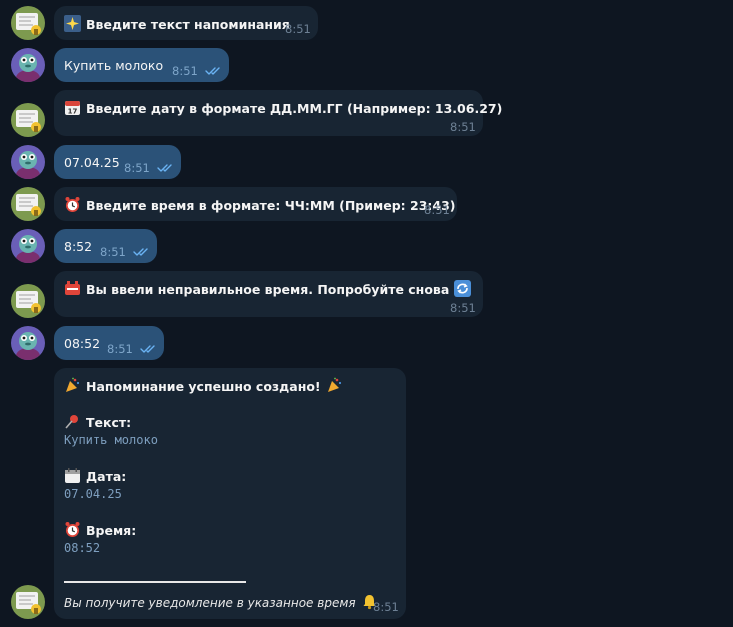 This screenshot has height=627, width=733. I want to click on text-value: Купить молоко, so click(111, 440).